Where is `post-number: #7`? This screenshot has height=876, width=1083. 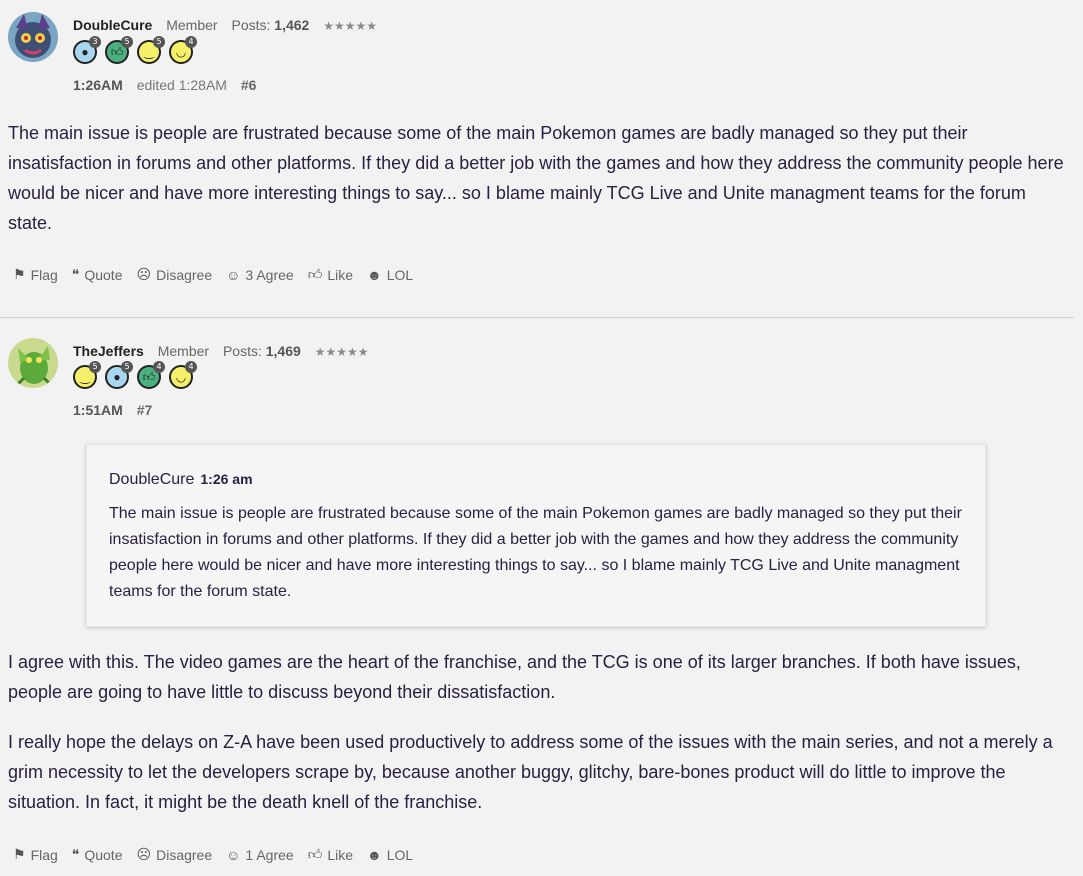
post-number: #7 is located at coordinates (145, 410).